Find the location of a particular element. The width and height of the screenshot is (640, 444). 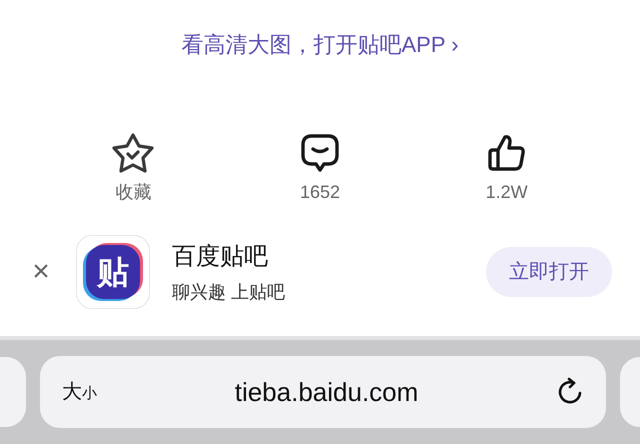

address-bar: 大小 tieba.baidu.com is located at coordinates (323, 392).